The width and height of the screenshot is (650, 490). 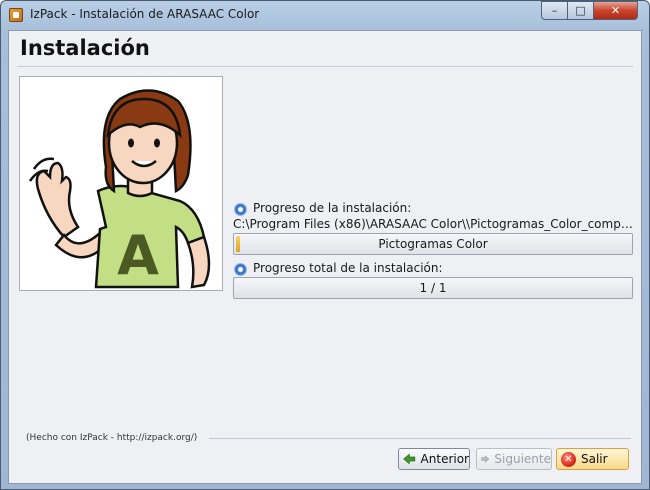 I want to click on waving-girl-pictogram: A, so click(x=119, y=189).